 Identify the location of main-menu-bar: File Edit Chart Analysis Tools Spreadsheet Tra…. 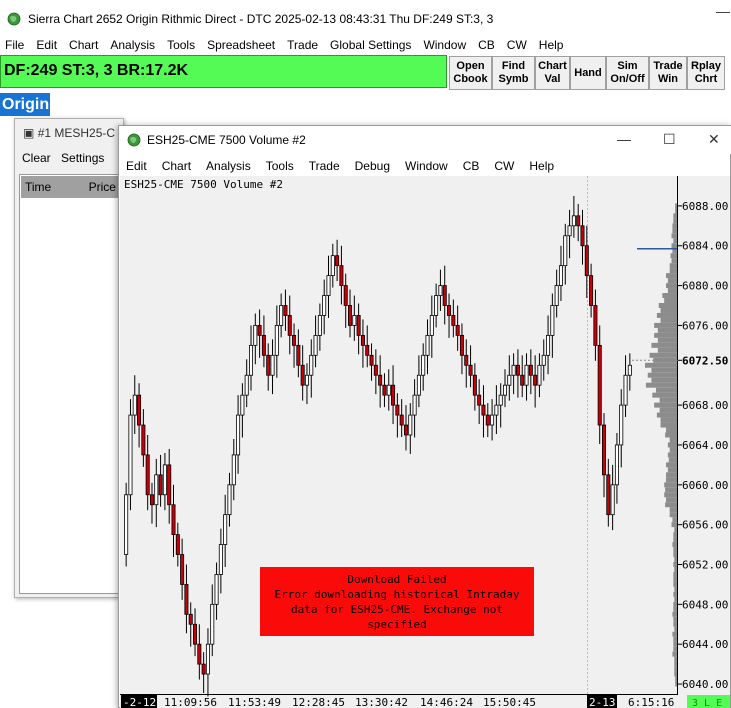
(365, 45).